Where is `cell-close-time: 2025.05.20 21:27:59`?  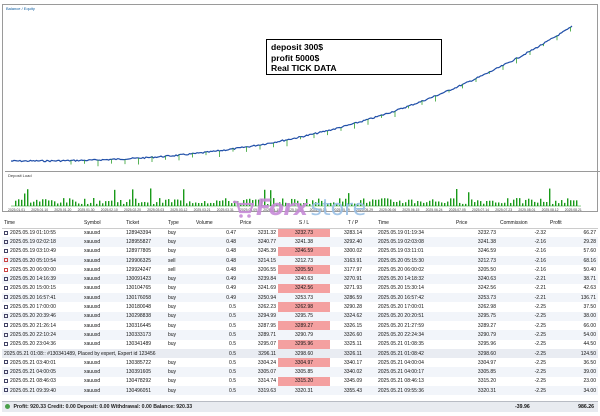 cell-close-time: 2025.05.20 21:27:59 is located at coordinates (401, 325).